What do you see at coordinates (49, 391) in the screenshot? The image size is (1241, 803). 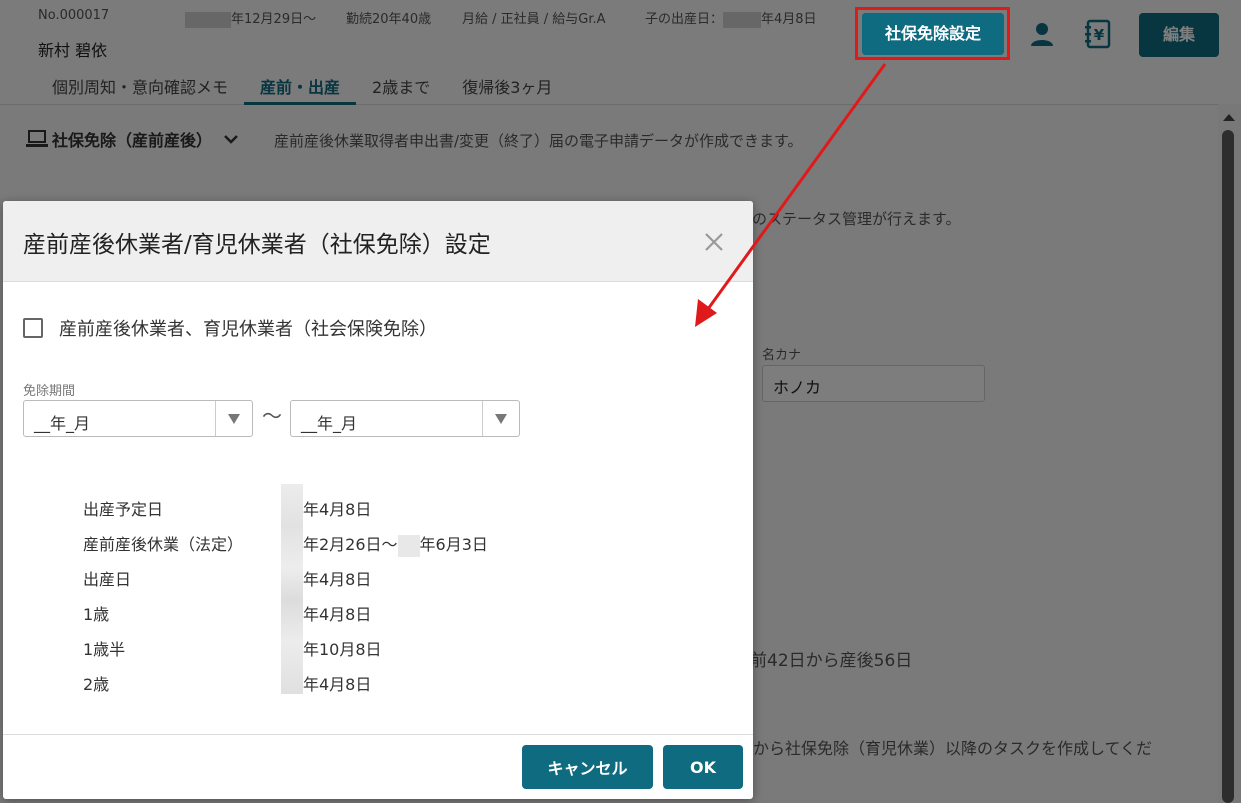 I see `exemption-period-label: 免除期間` at bounding box center [49, 391].